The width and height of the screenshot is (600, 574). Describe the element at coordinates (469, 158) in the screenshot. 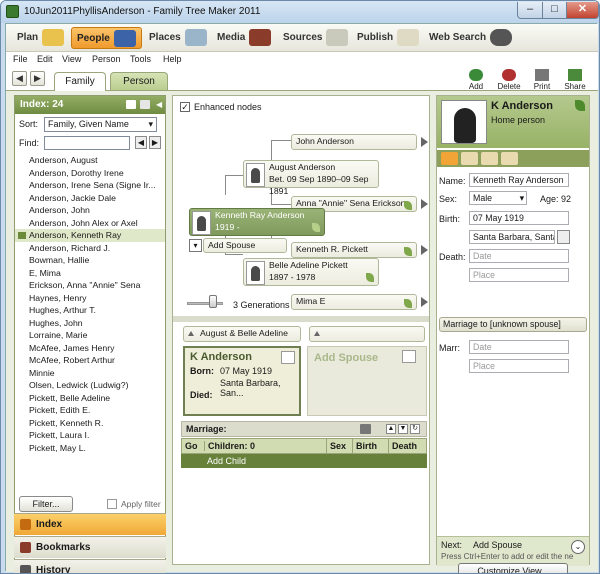

I see `tab-media-icon` at that location.